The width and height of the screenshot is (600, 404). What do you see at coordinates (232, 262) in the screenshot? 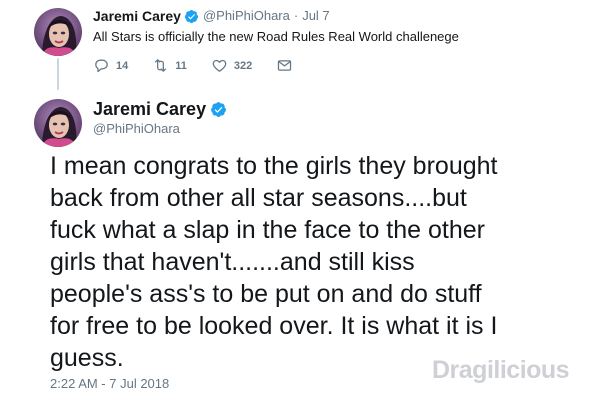
I see `tweet-text-line: girls that haven't.......and still kiss` at bounding box center [232, 262].